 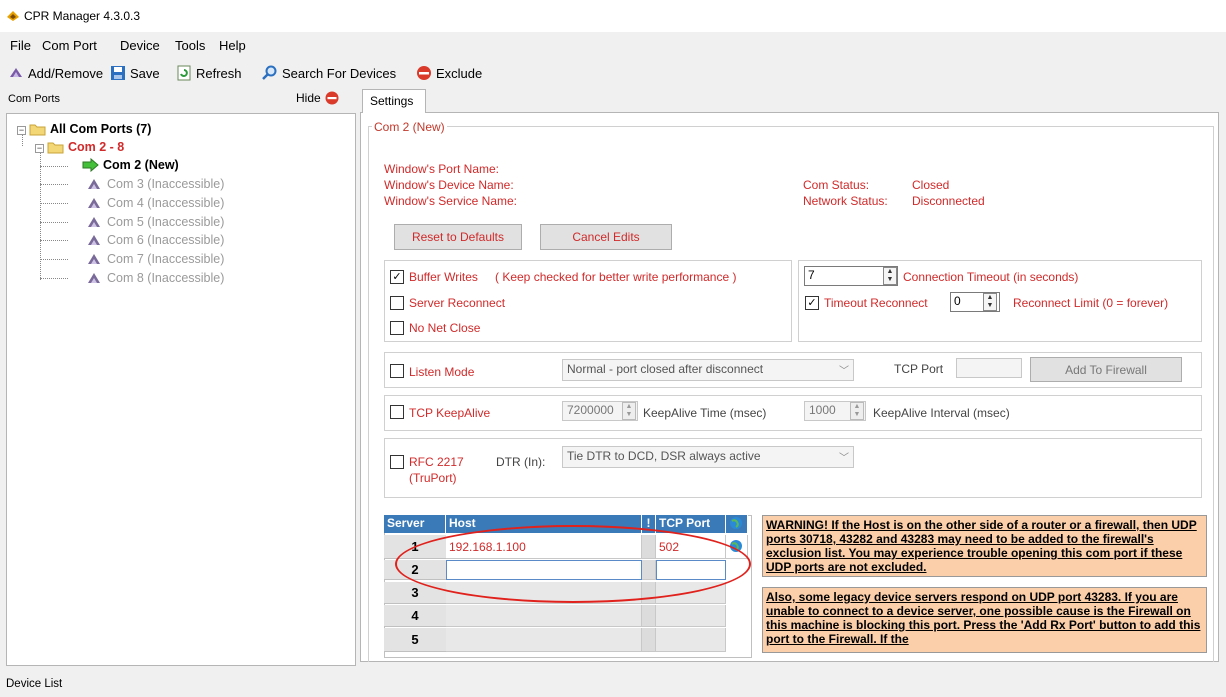 What do you see at coordinates (449, 185) in the screenshot?
I see `device-name-label: Window's Device Name:` at bounding box center [449, 185].